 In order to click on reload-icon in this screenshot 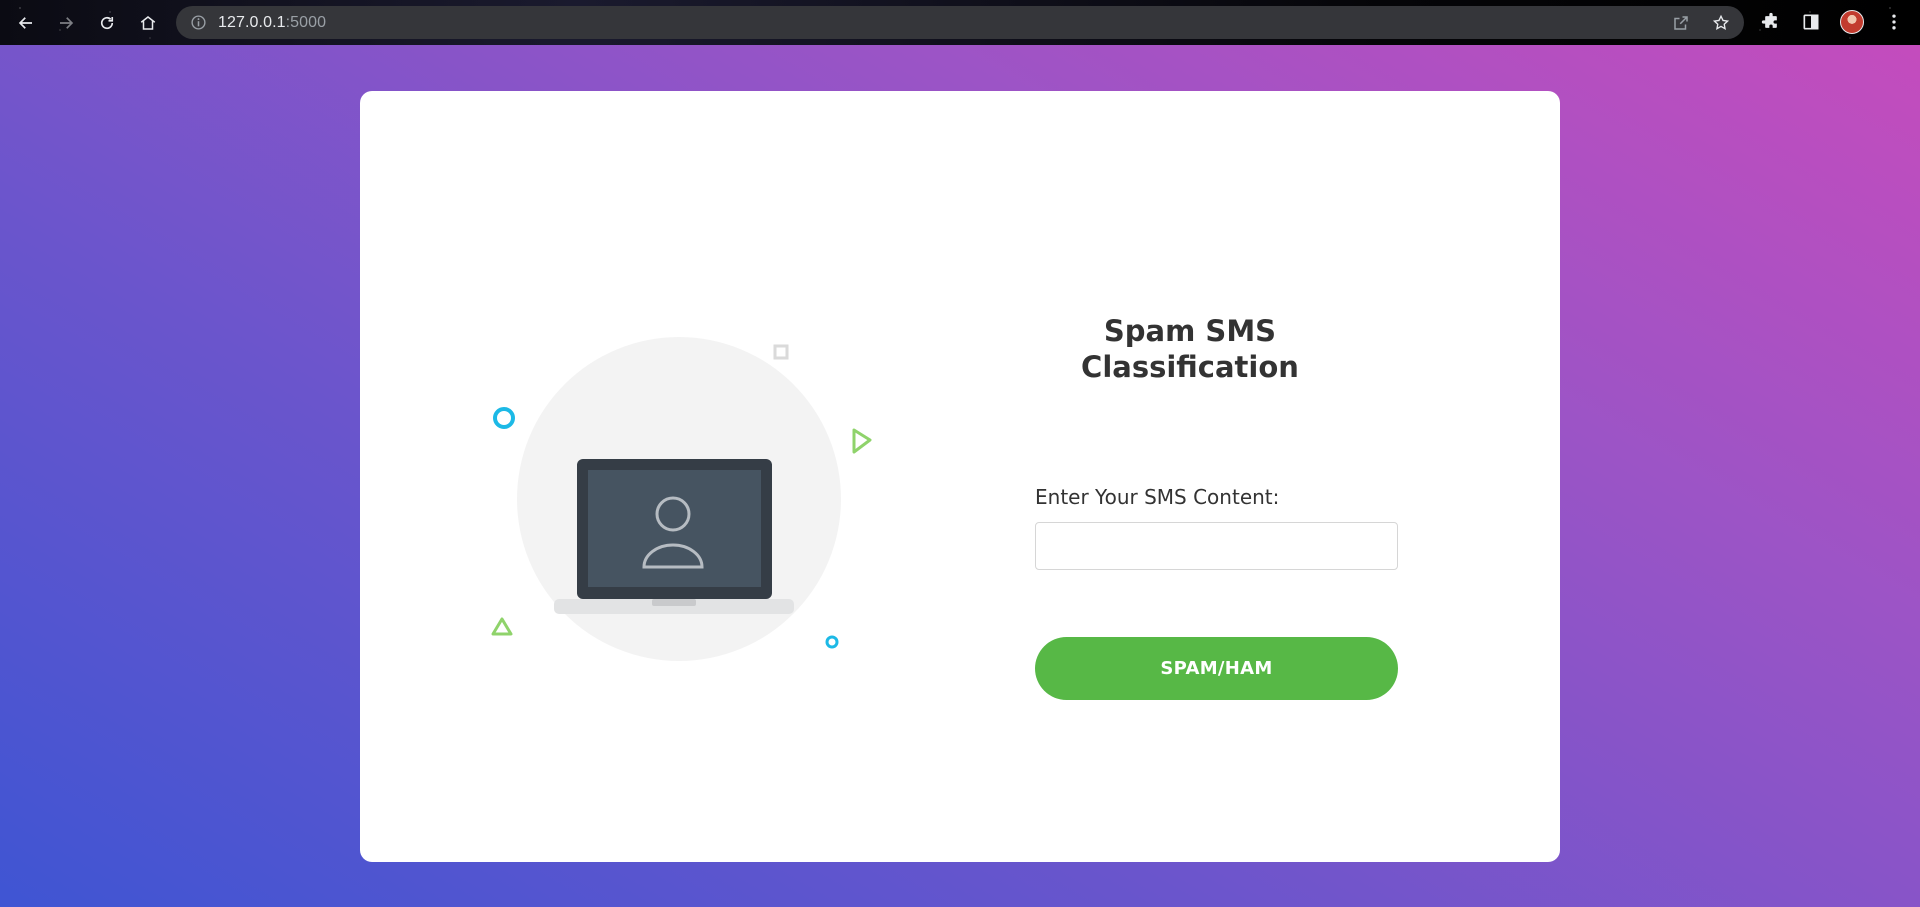, I will do `click(107, 23)`.